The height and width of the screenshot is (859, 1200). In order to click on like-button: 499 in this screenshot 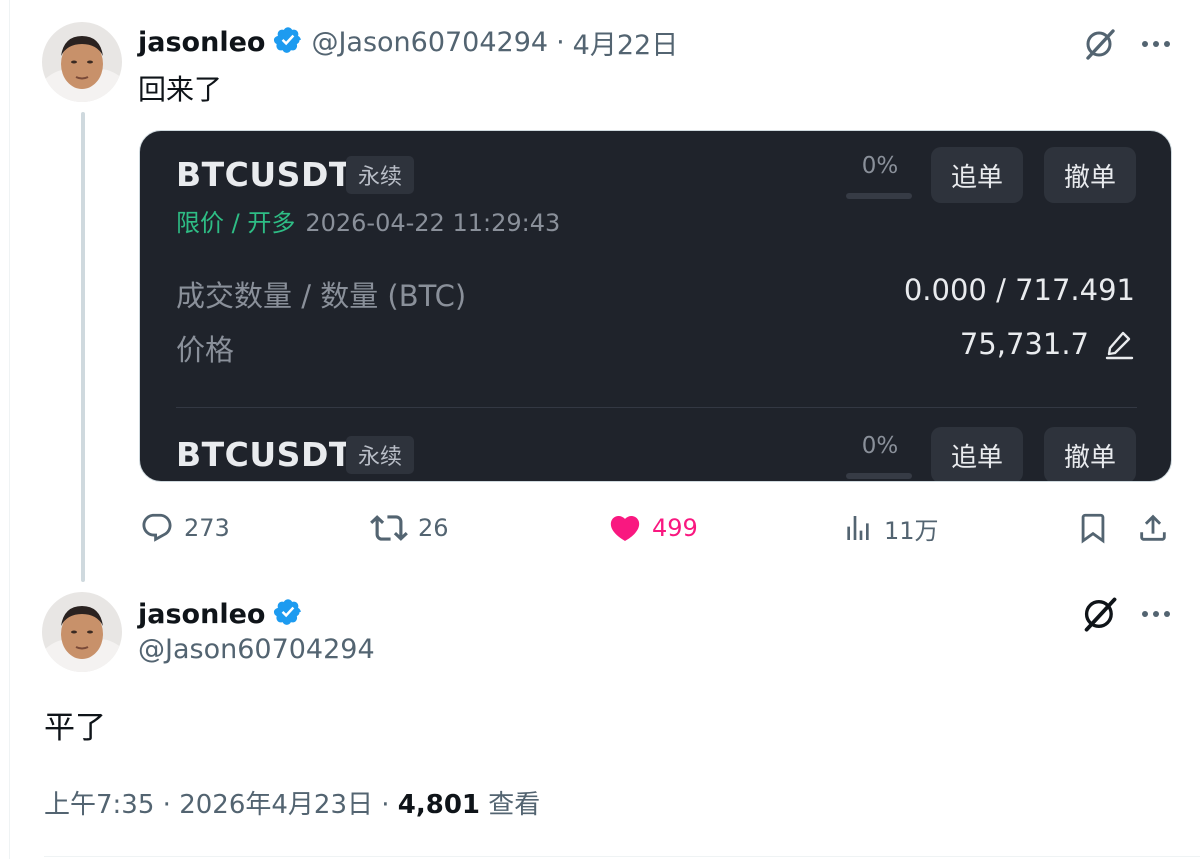, I will do `click(653, 528)`.